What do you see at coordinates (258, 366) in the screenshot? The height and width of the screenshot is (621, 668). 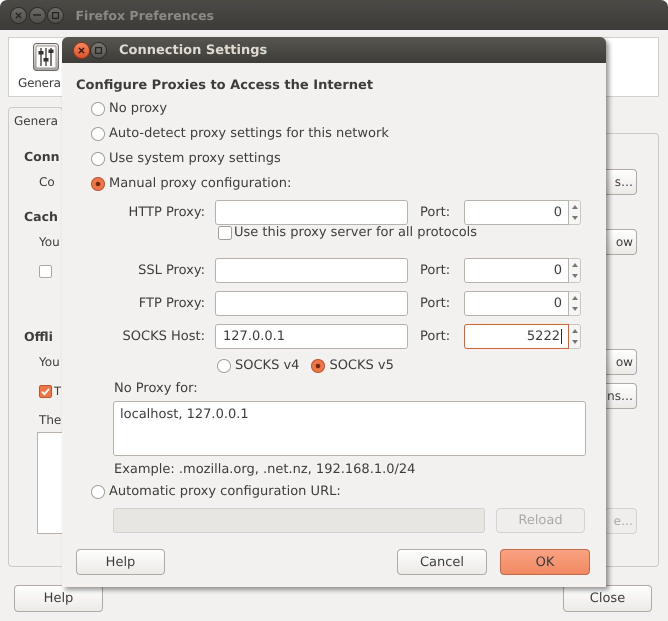 I see `radio-option: SOCKS v4` at bounding box center [258, 366].